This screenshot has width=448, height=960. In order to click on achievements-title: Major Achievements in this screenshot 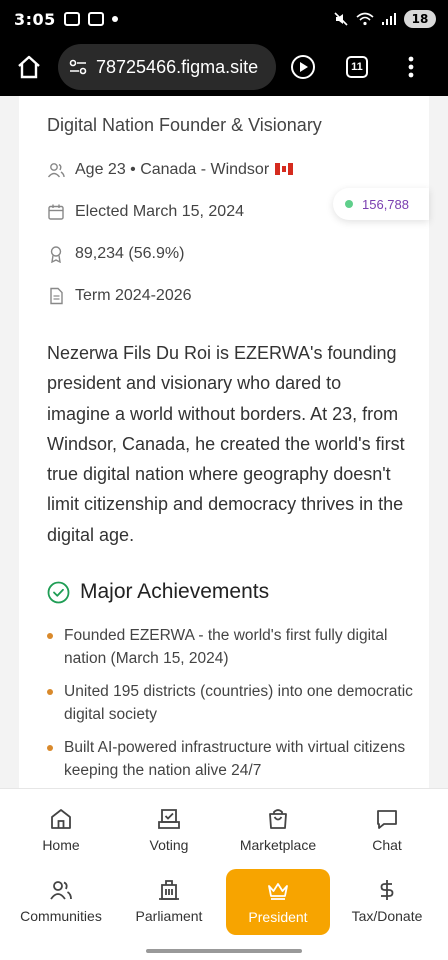, I will do `click(175, 591)`.